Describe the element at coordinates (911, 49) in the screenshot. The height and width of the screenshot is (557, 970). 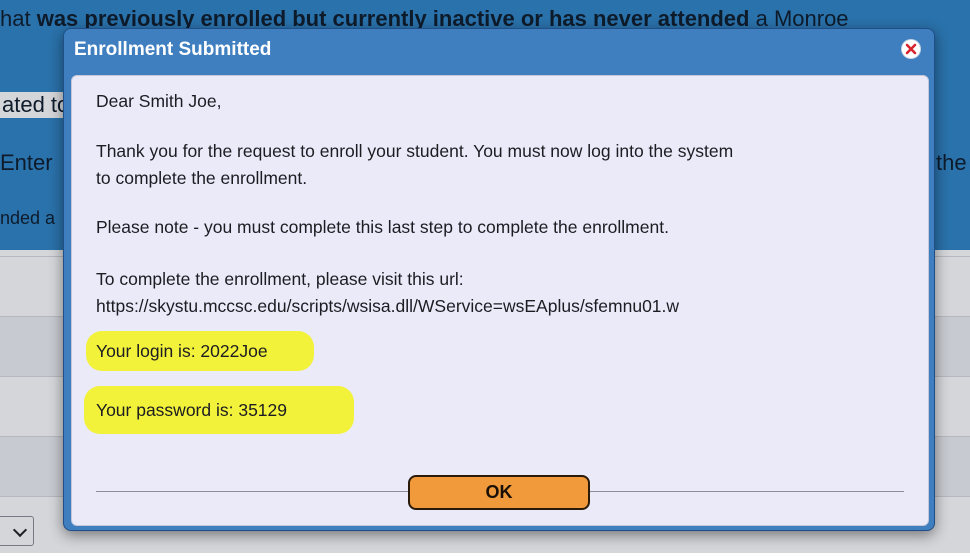
I see `close-button` at that location.